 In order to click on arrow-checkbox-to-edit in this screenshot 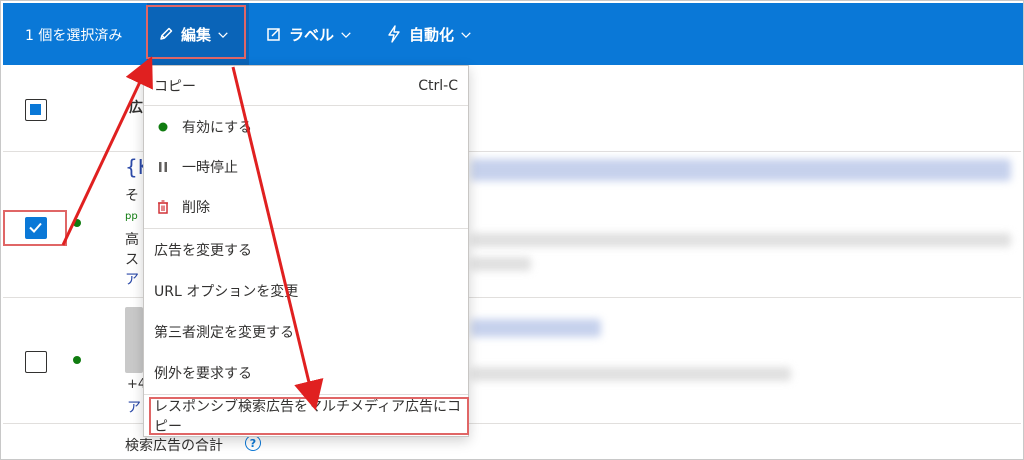, I will do `click(107, 151)`.